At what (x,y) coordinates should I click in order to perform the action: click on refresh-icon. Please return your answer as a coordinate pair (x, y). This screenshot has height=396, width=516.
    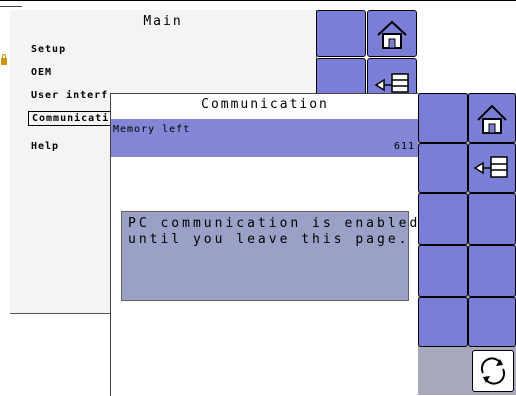
    Looking at the image, I should click on (493, 371).